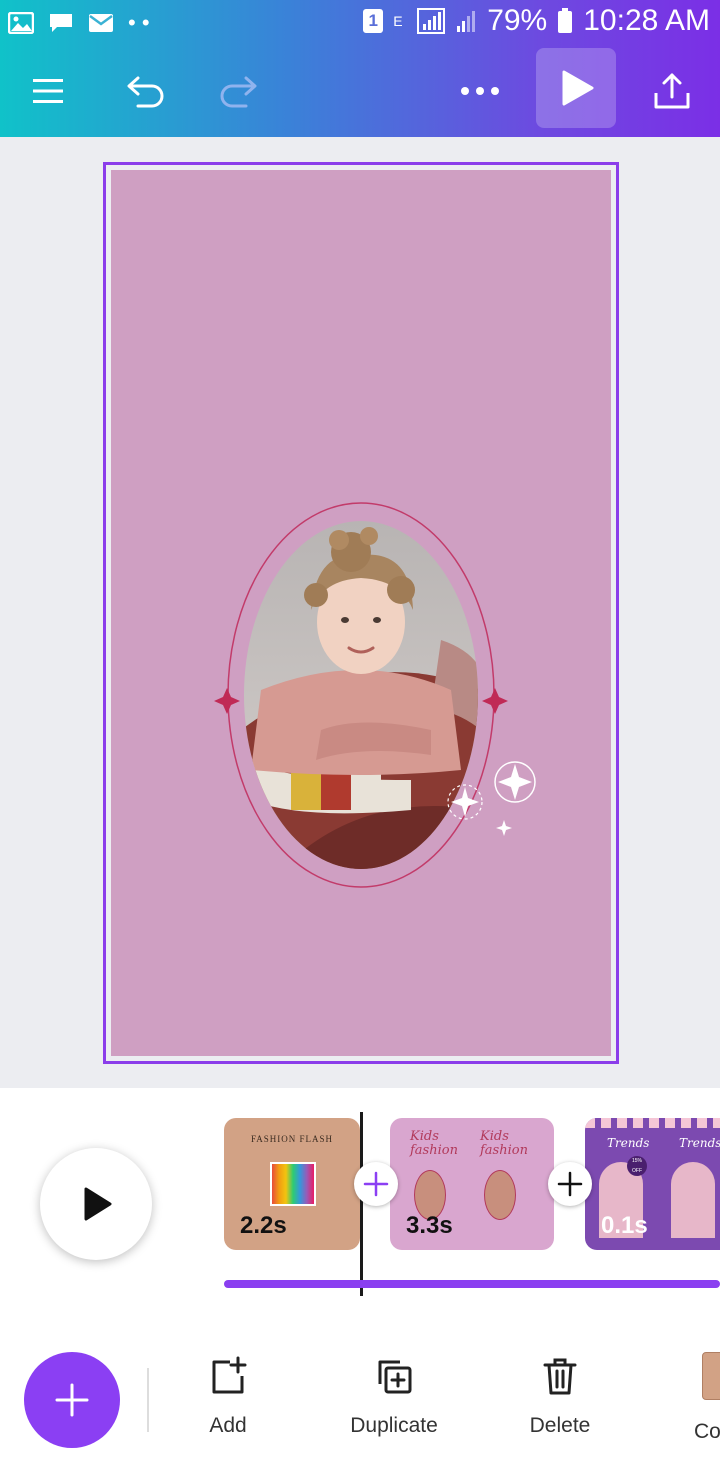 The height and width of the screenshot is (1480, 720). Describe the element at coordinates (504, 828) in the screenshot. I see `sparkle-small-icon` at that location.